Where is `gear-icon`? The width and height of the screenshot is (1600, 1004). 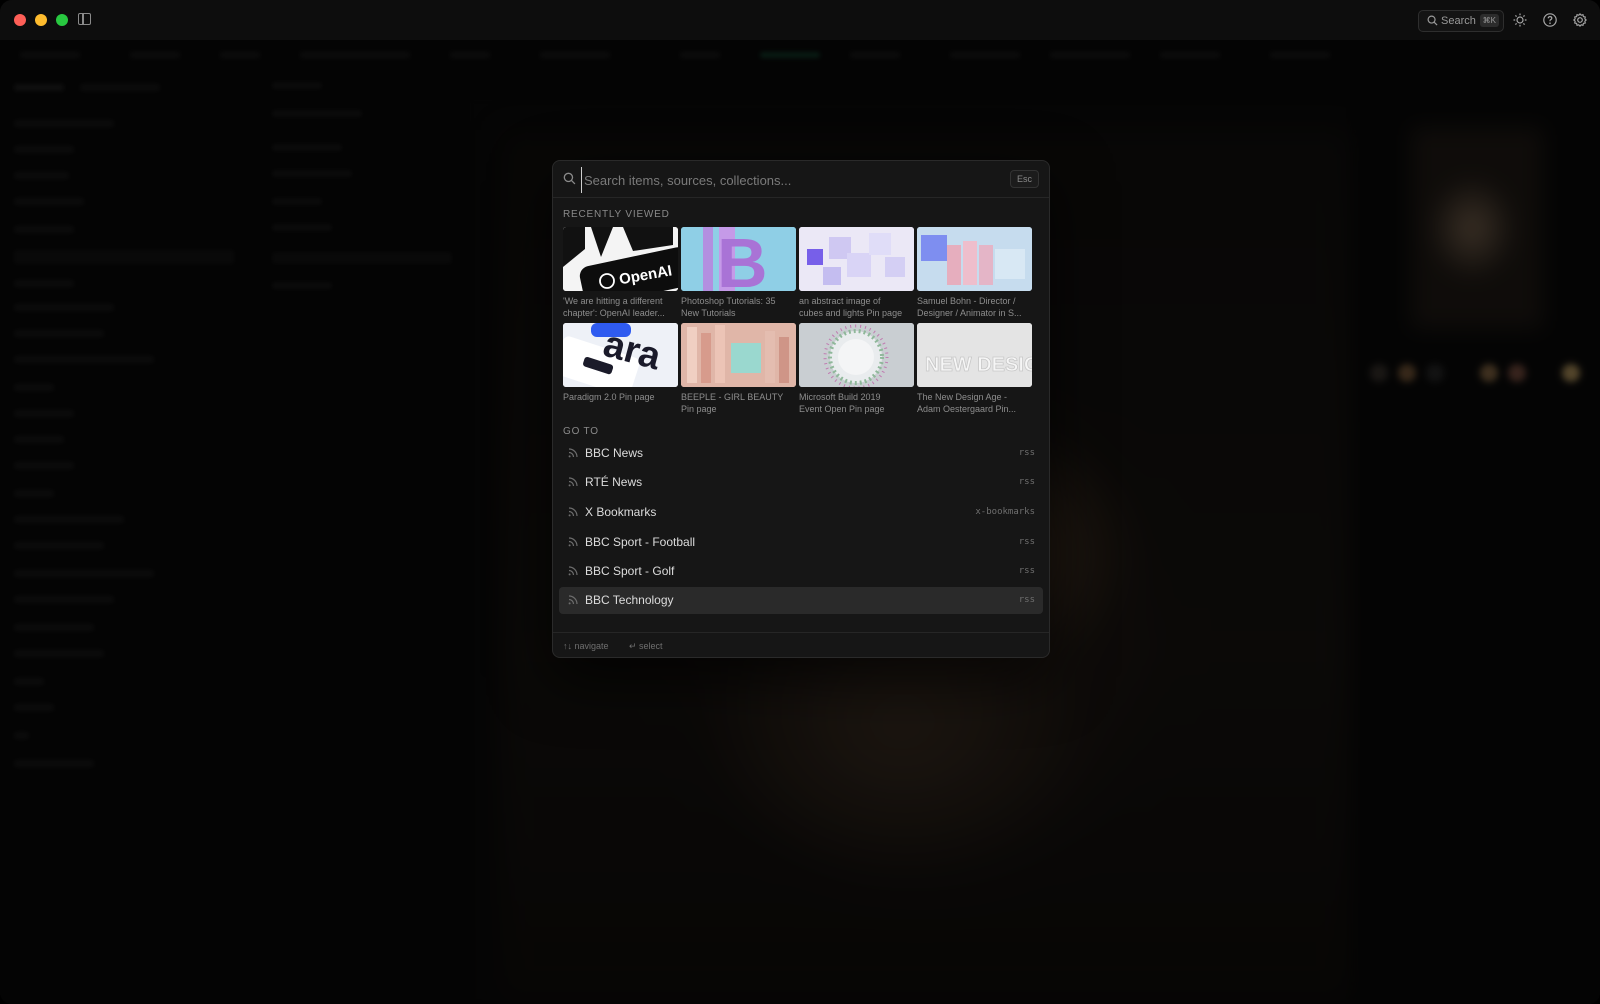
gear-icon is located at coordinates (1580, 20).